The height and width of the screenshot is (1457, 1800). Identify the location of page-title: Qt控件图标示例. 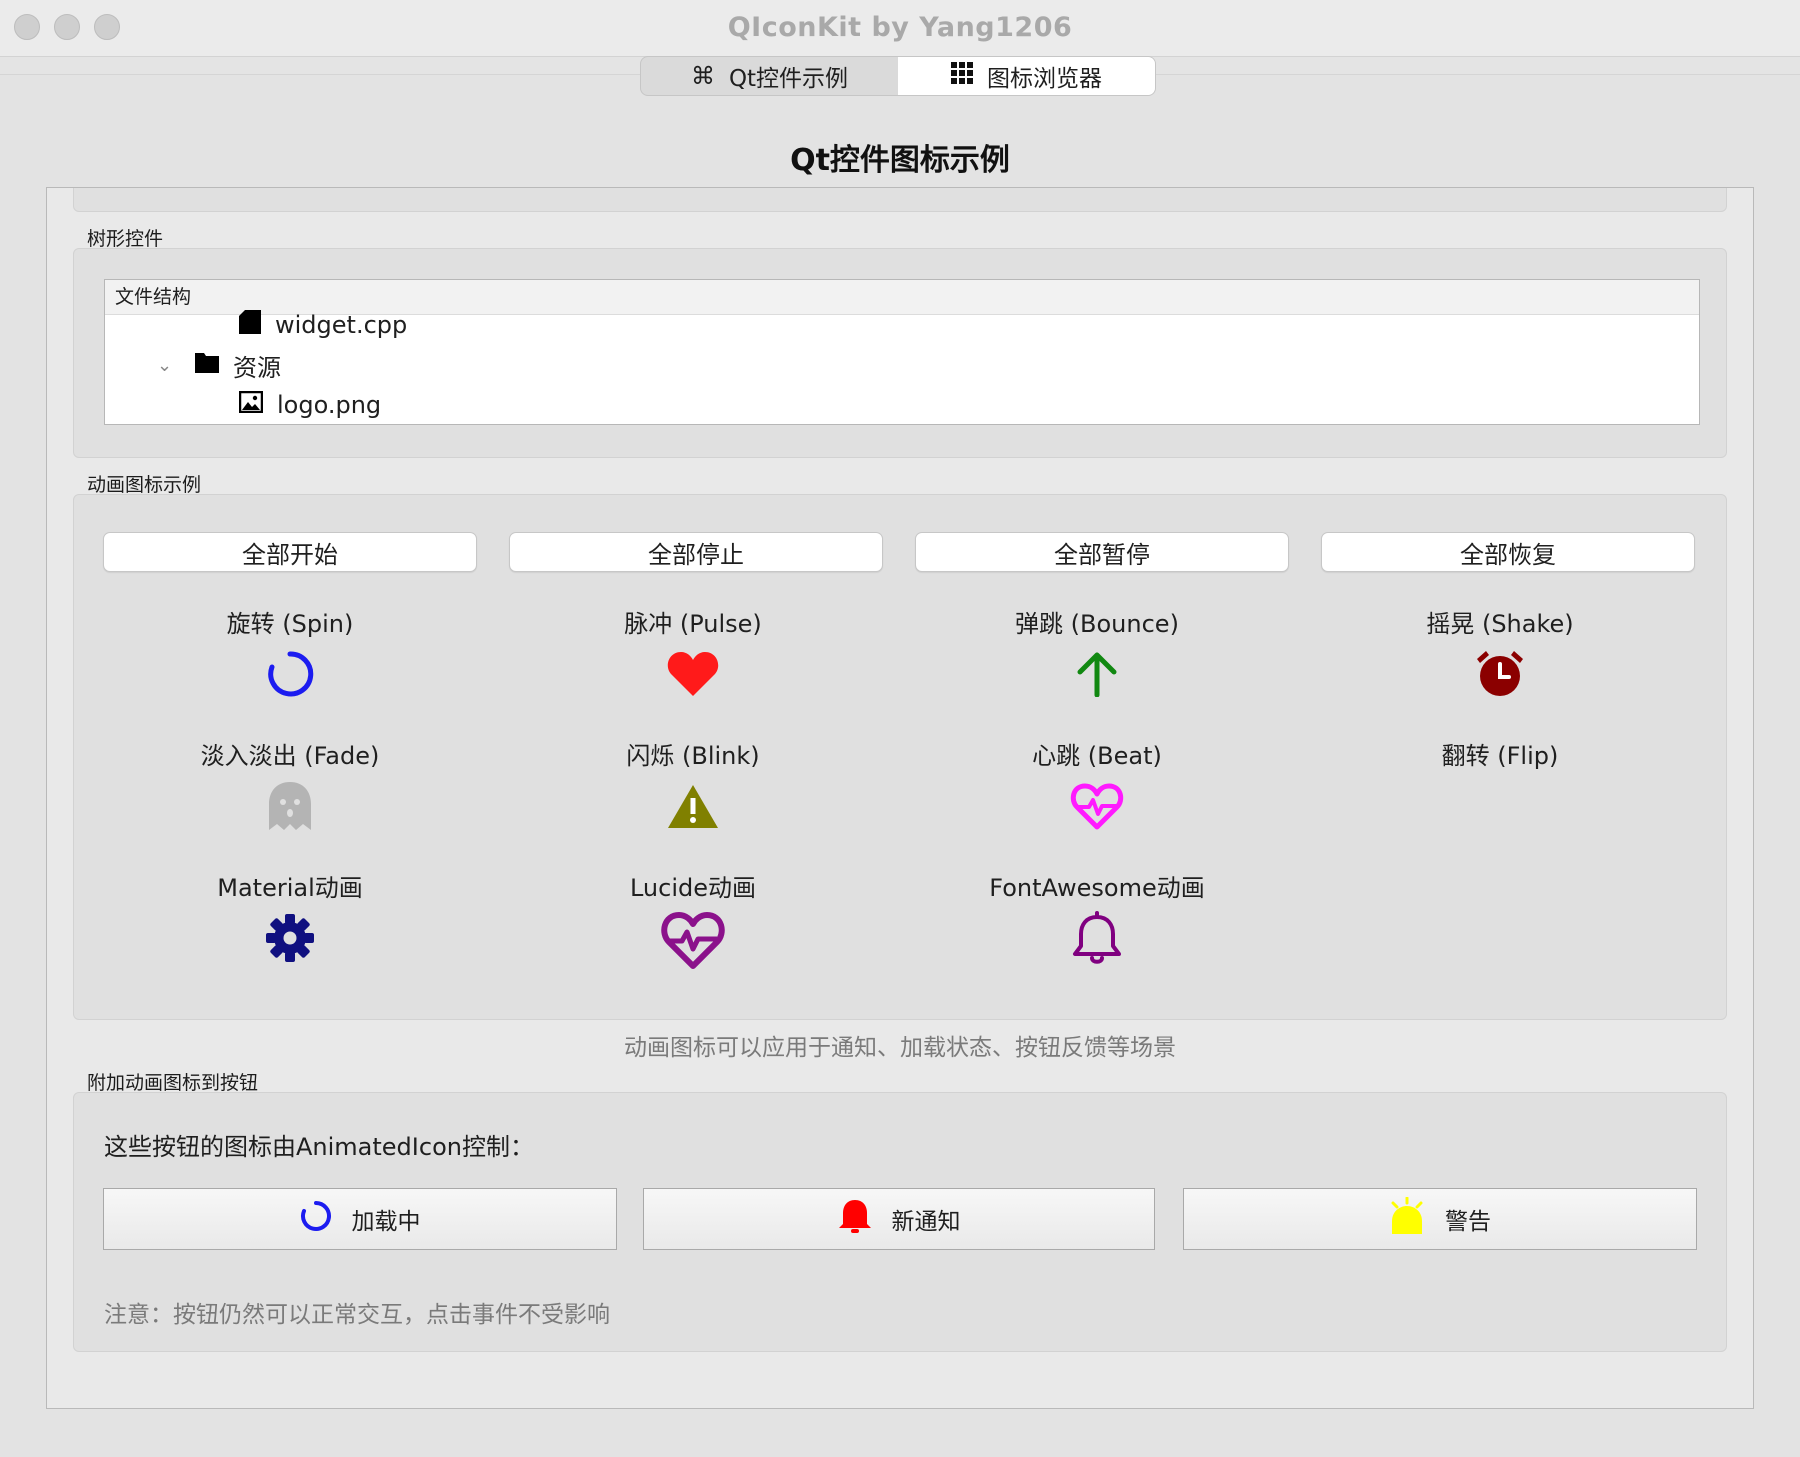
(900, 160).